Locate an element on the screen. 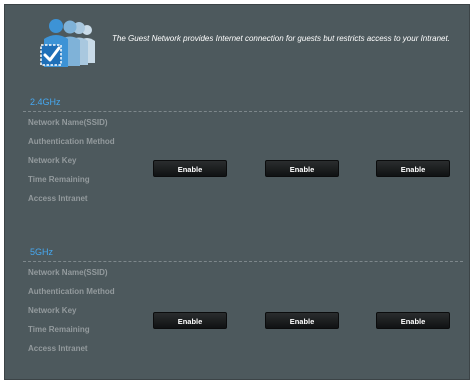 Image resolution: width=476 pixels, height=384 pixels. enable-button-2g-3: Enable is located at coordinates (413, 168).